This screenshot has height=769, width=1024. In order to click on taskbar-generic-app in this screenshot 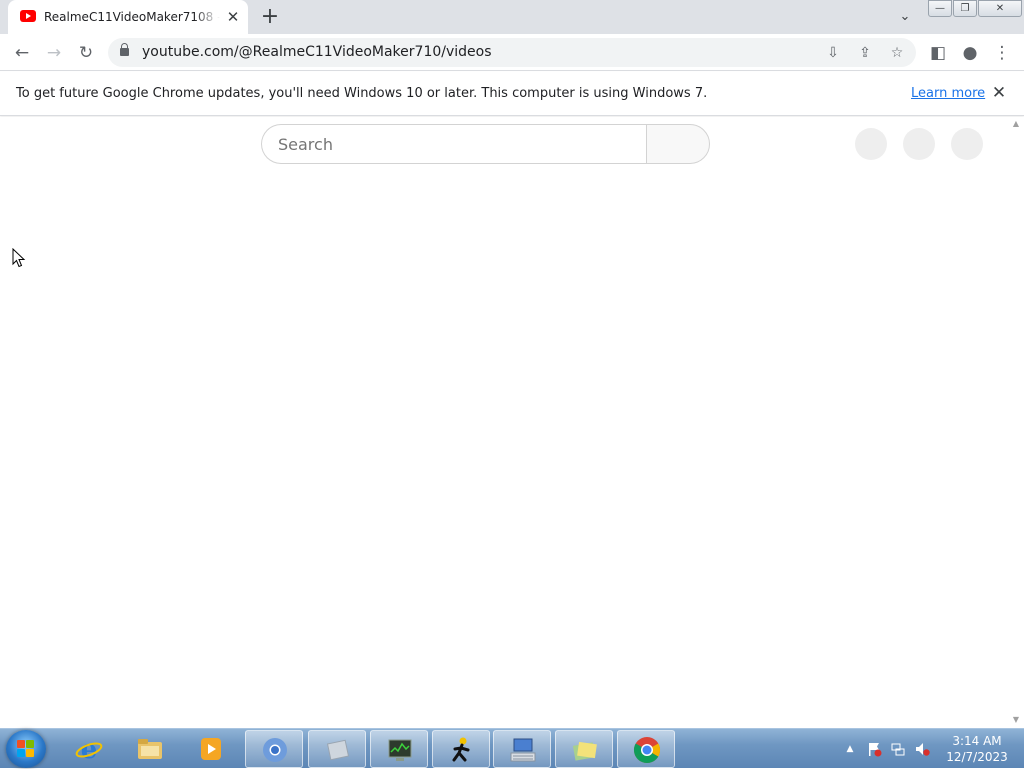, I will do `click(337, 749)`.